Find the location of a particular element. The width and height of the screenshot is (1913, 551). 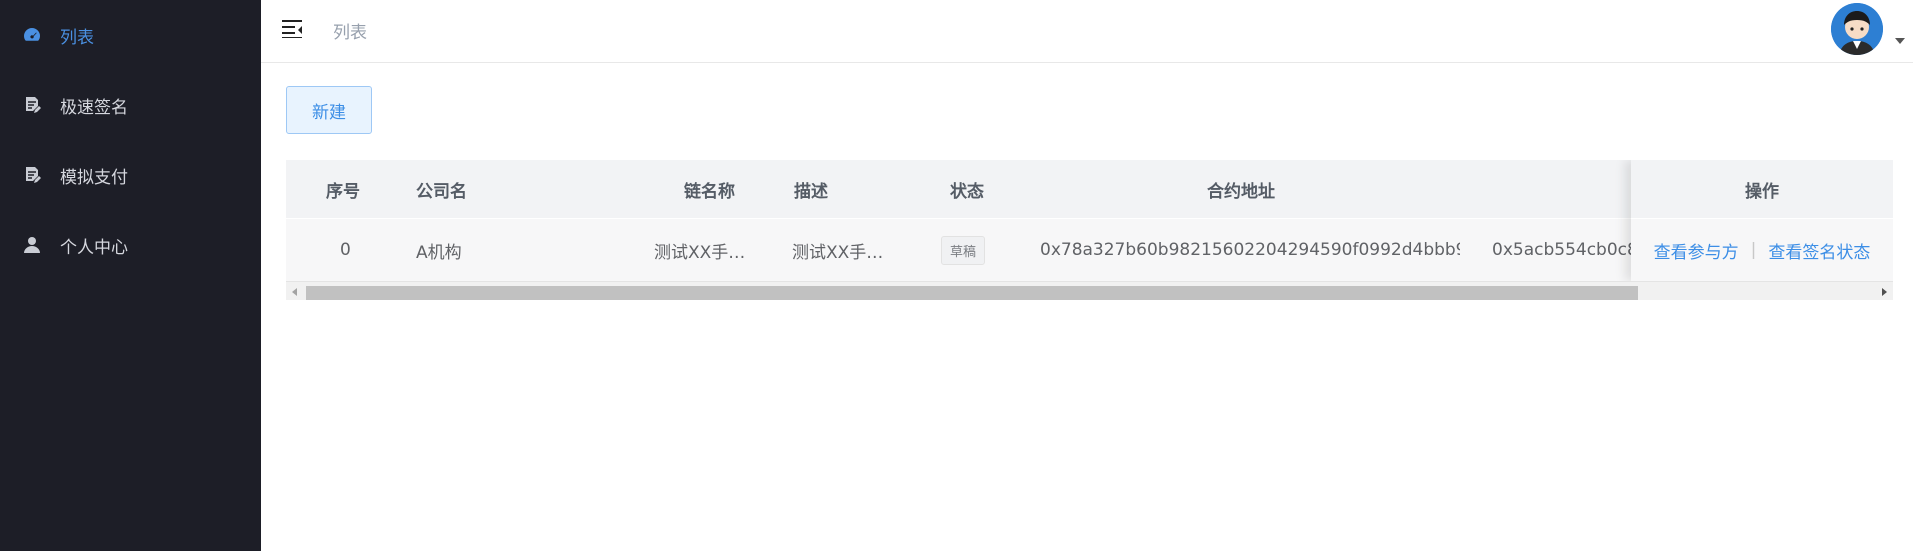

view-sign-status-link: 查看签名状态 is located at coordinates (1819, 250).